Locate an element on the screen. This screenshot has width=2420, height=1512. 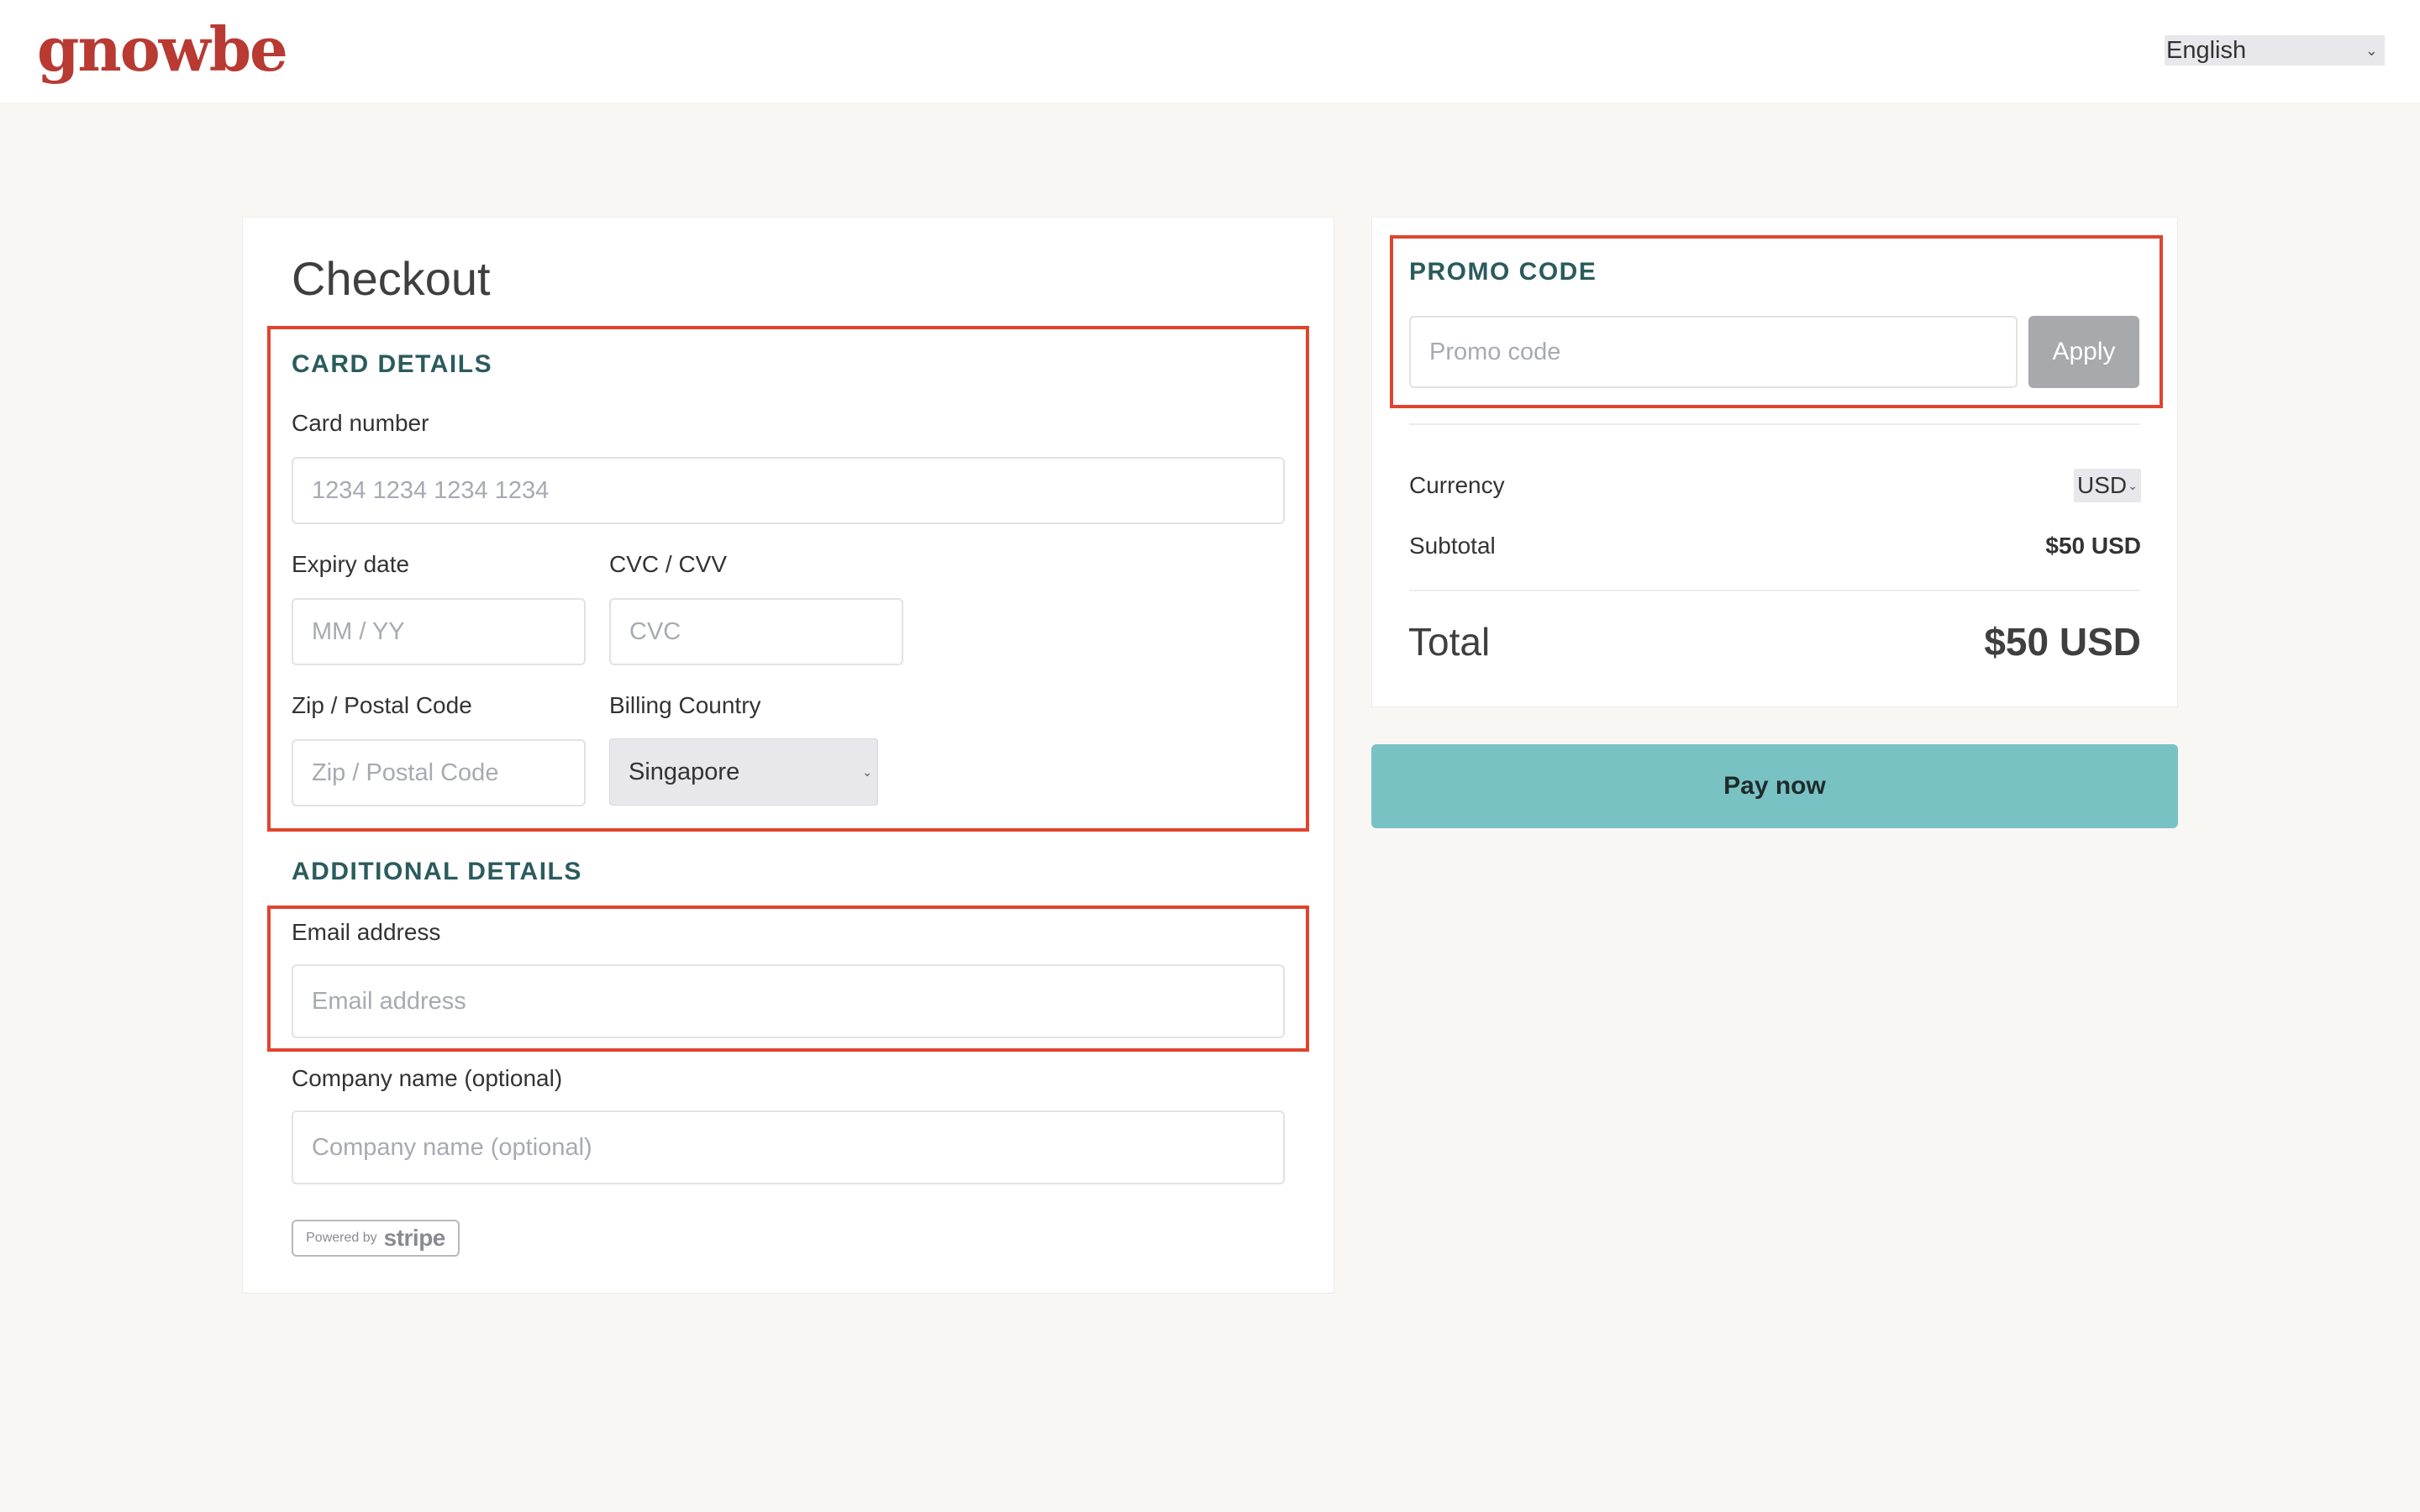
language-select: English ⌄ is located at coordinates (2275, 50).